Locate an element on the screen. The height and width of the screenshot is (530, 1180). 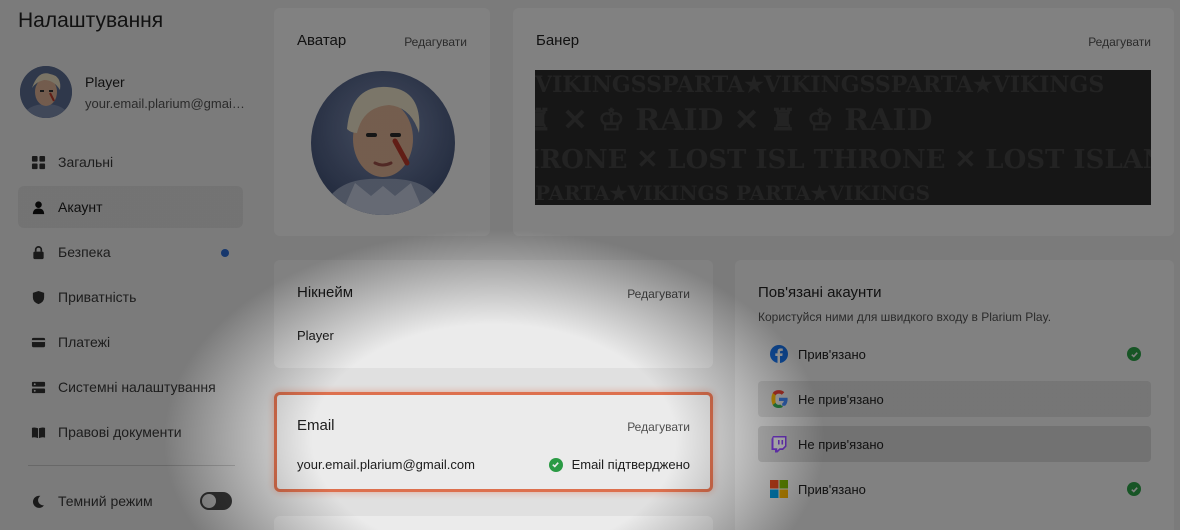
sidebar-item-label: Правові документи is located at coordinates (120, 432).